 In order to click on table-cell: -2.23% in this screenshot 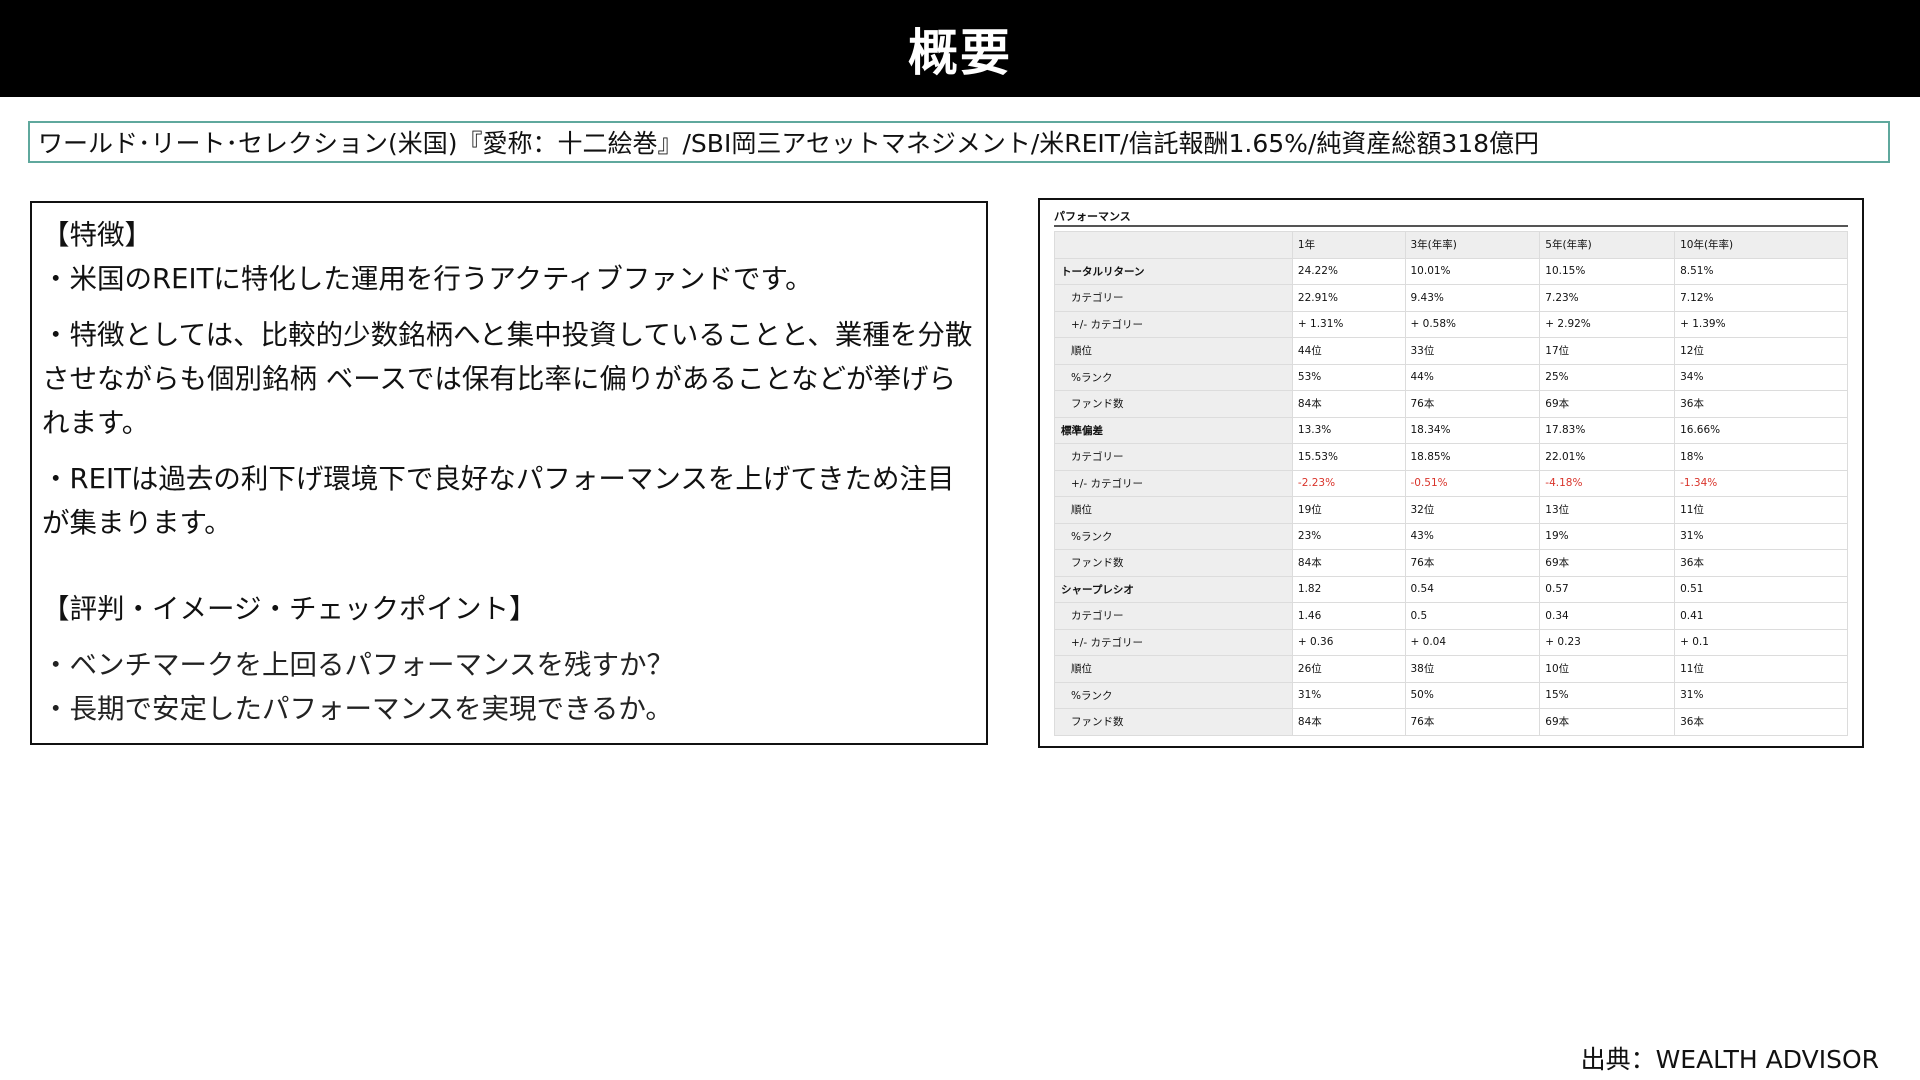, I will do `click(1348, 483)`.